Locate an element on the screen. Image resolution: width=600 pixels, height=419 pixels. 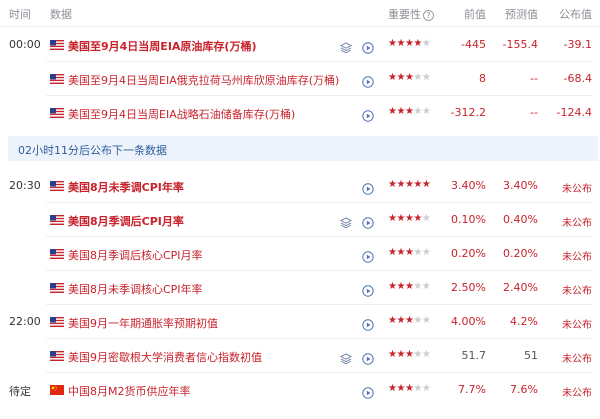
previous-value: 51.7 is located at coordinates (474, 355).